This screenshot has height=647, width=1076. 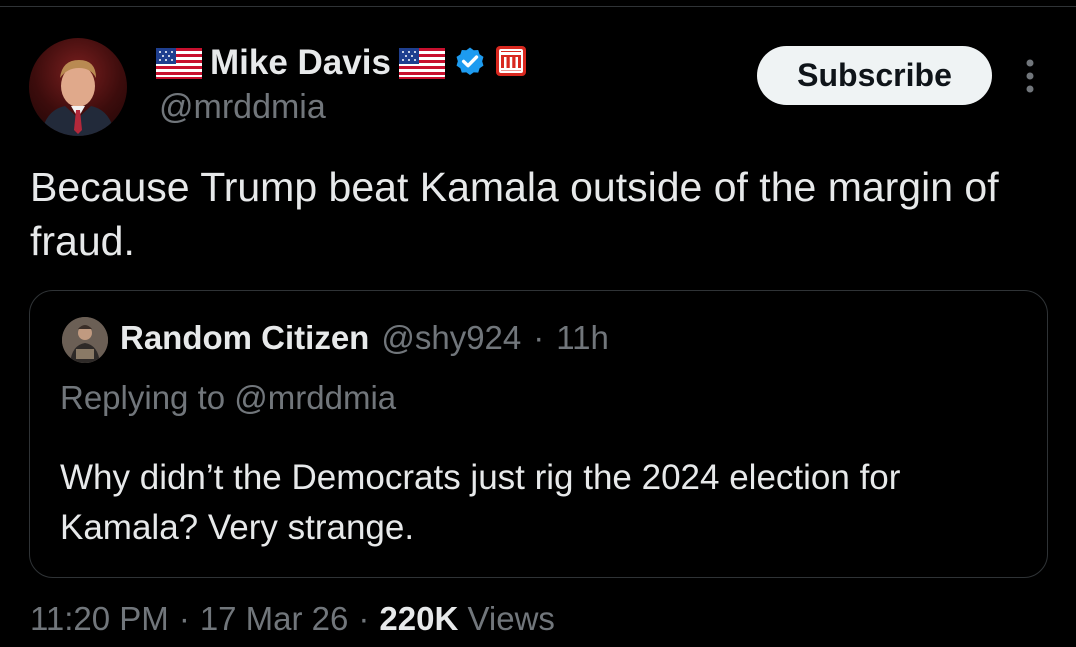 I want to click on quote-author-handle: @shy924, so click(x=451, y=338).